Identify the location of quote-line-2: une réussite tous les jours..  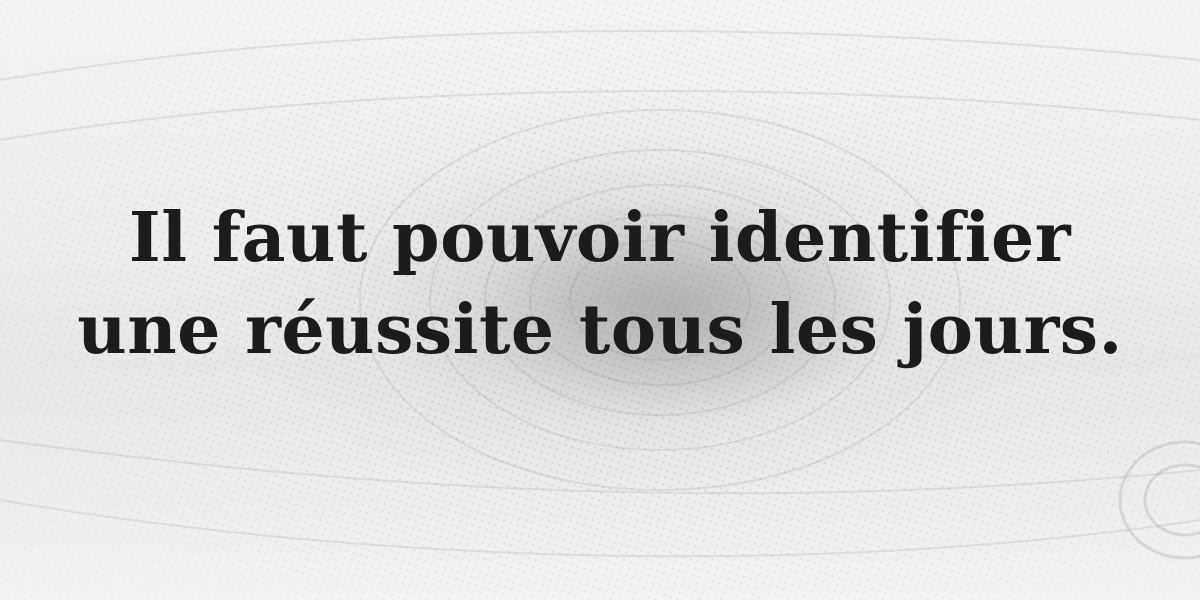
(600, 330).